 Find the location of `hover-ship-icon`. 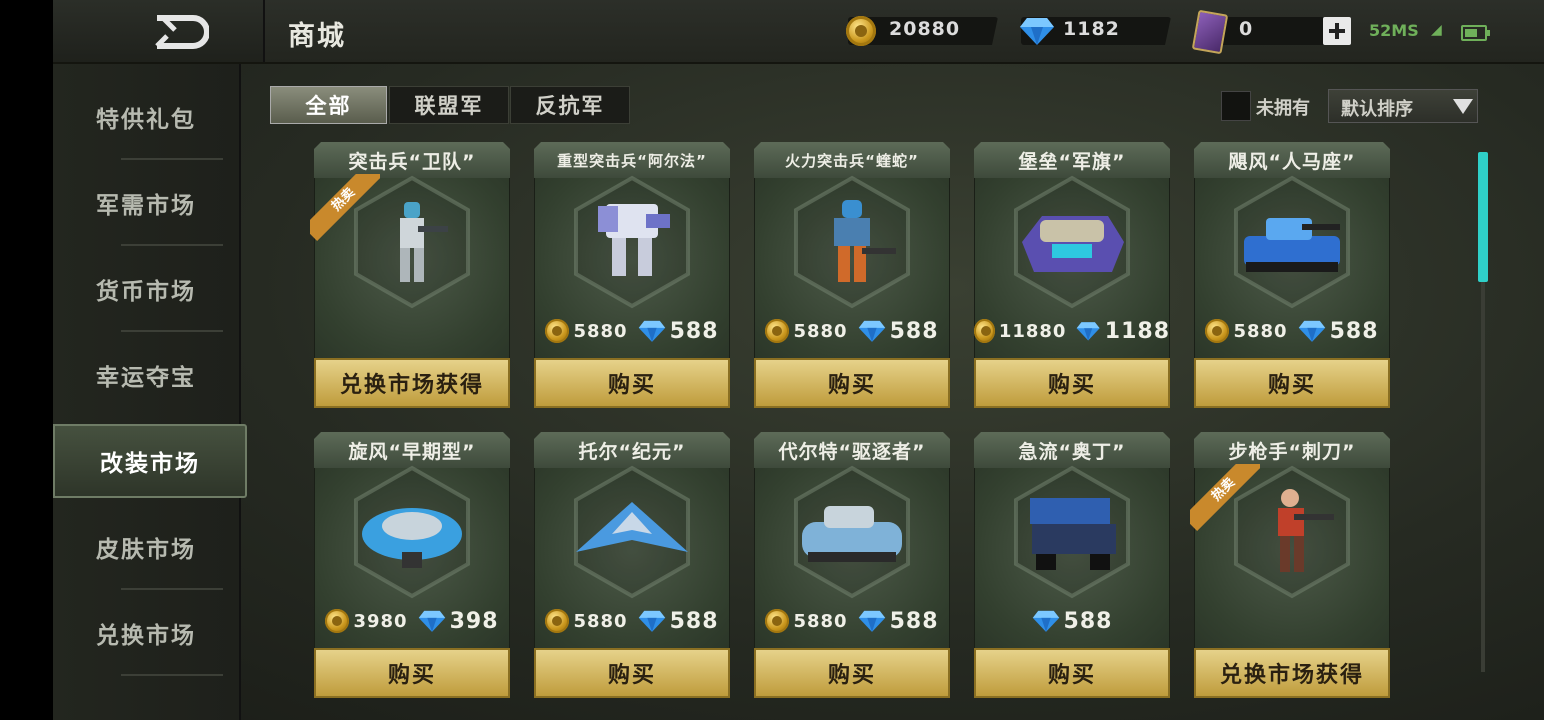

hover-ship-icon is located at coordinates (412, 532).